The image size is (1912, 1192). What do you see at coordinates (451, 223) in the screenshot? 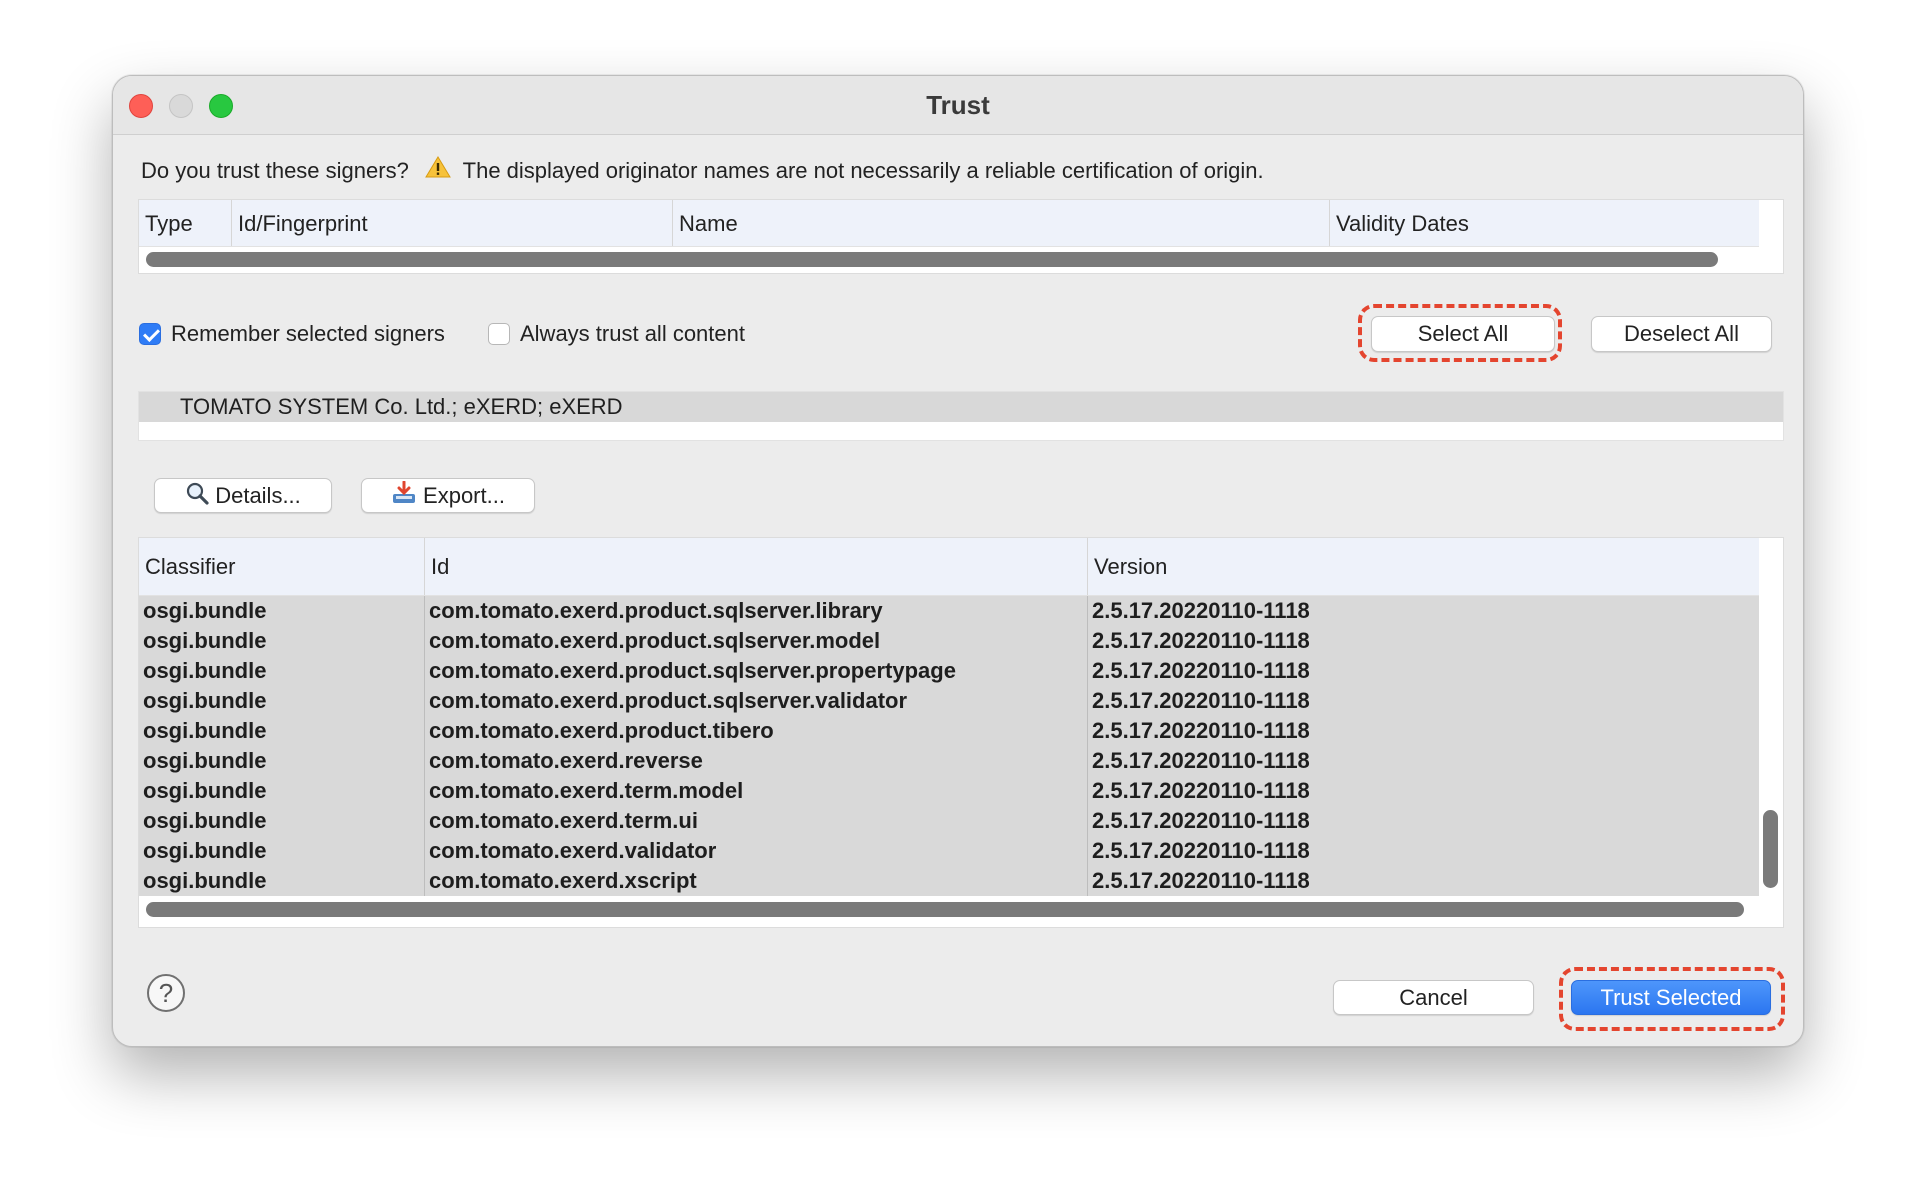
I see `column-header-fingerprint: Id/Fingerprint` at bounding box center [451, 223].